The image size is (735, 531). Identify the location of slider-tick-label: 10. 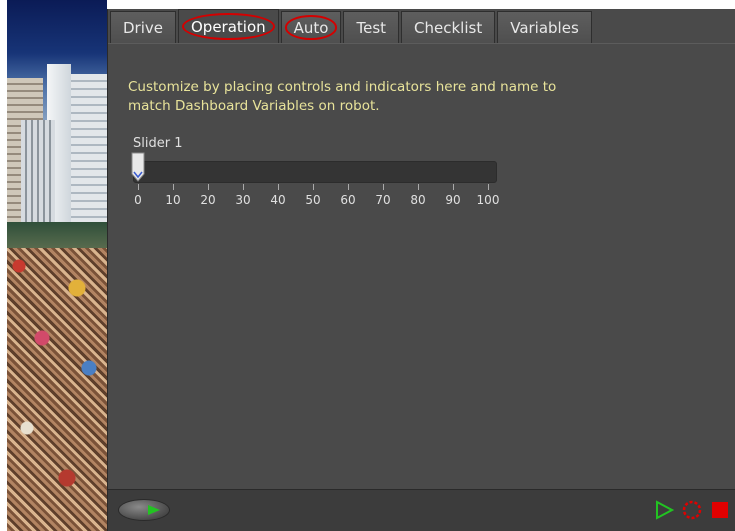
(173, 200).